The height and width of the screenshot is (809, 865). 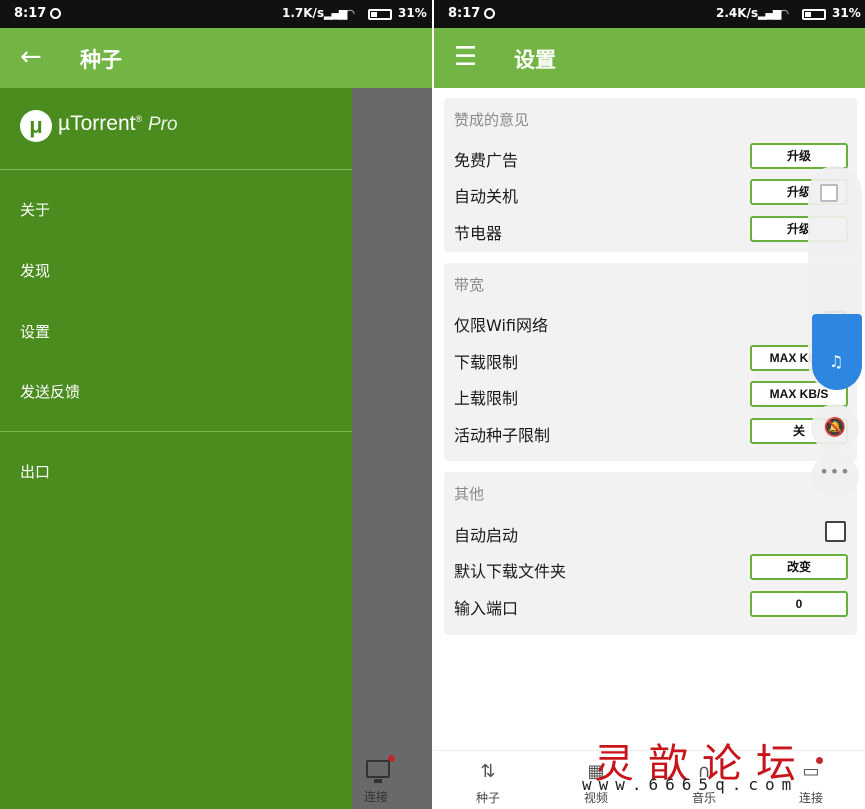 What do you see at coordinates (835, 531) in the screenshot?
I see `autostart-checkbox` at bounding box center [835, 531].